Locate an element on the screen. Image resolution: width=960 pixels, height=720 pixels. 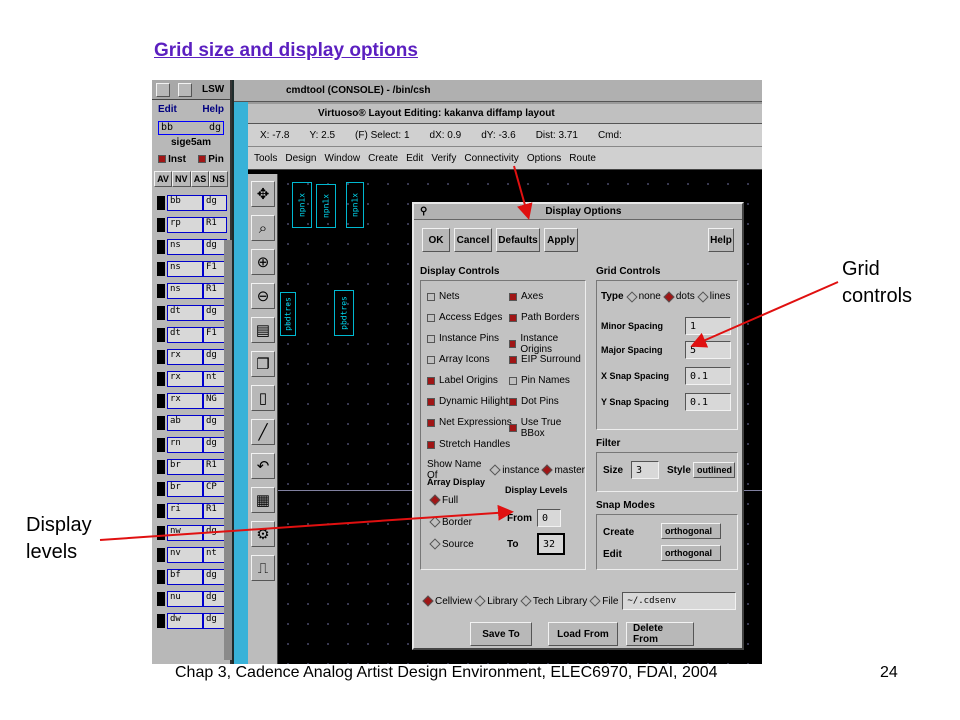
options-menu-arrow is located at coordinates (523, 192).